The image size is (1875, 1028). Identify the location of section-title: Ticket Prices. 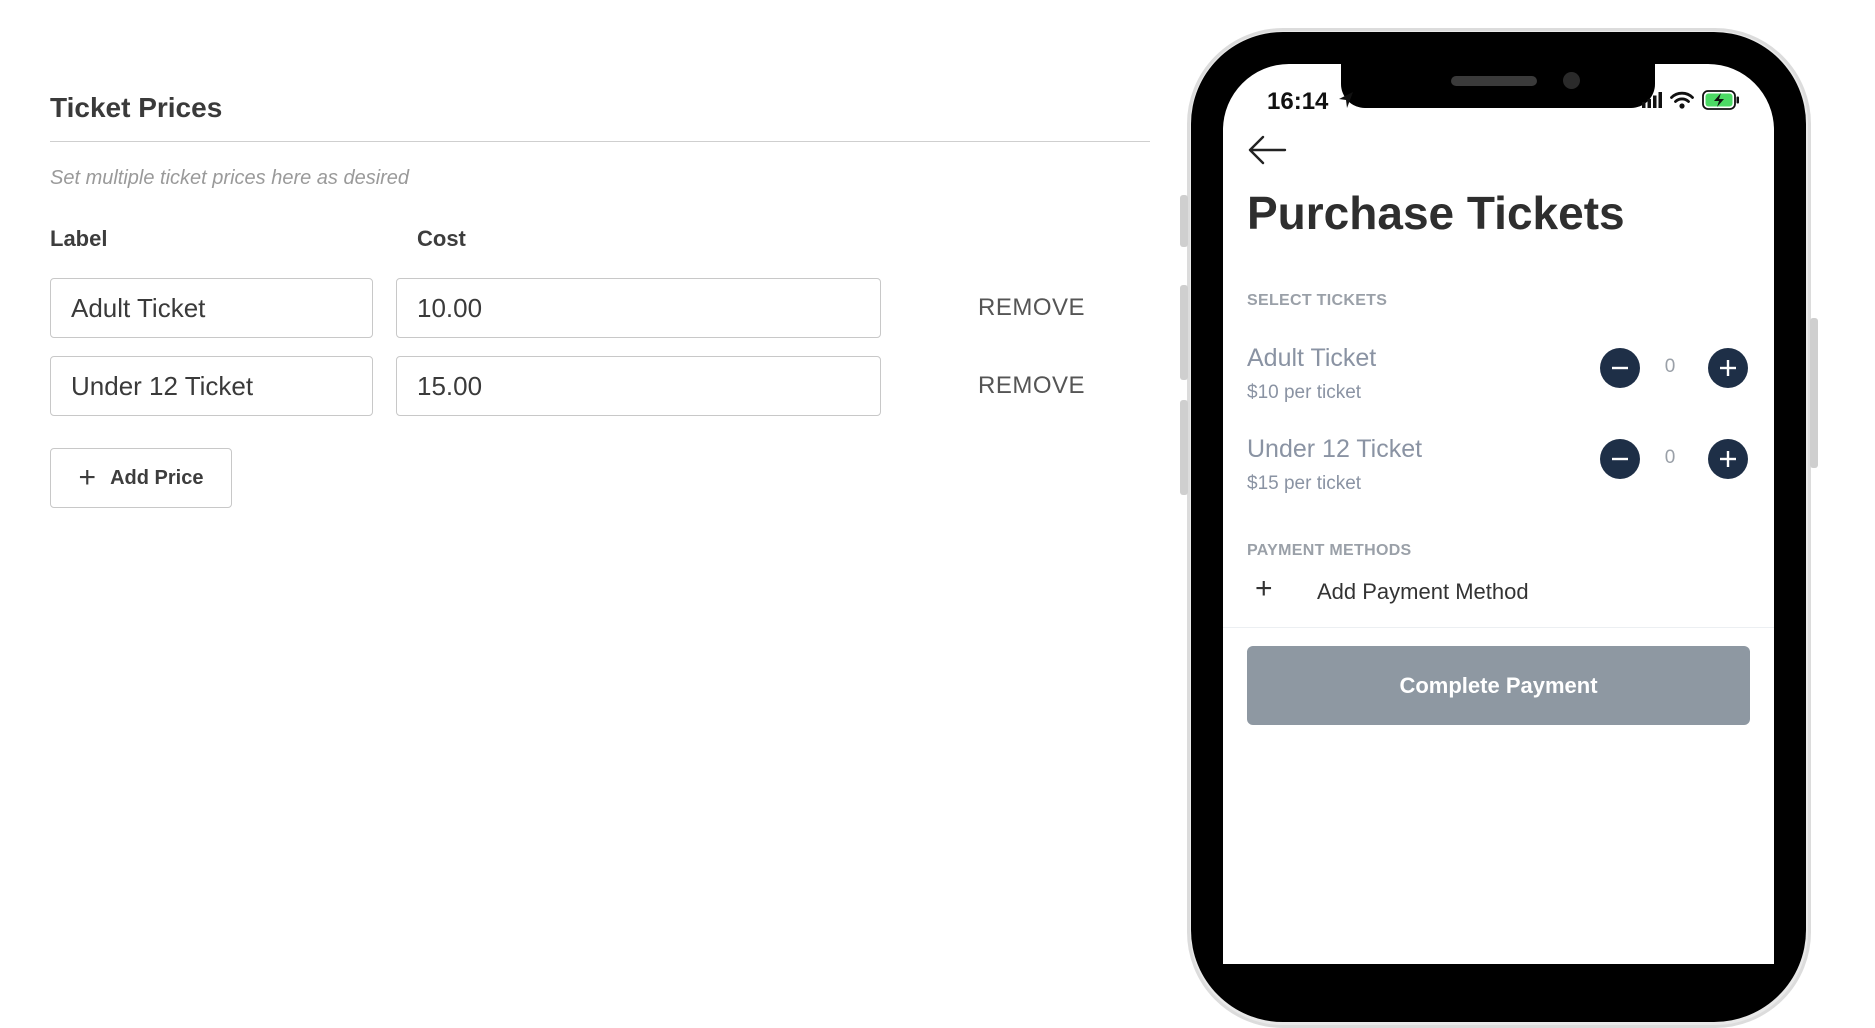
(136, 107).